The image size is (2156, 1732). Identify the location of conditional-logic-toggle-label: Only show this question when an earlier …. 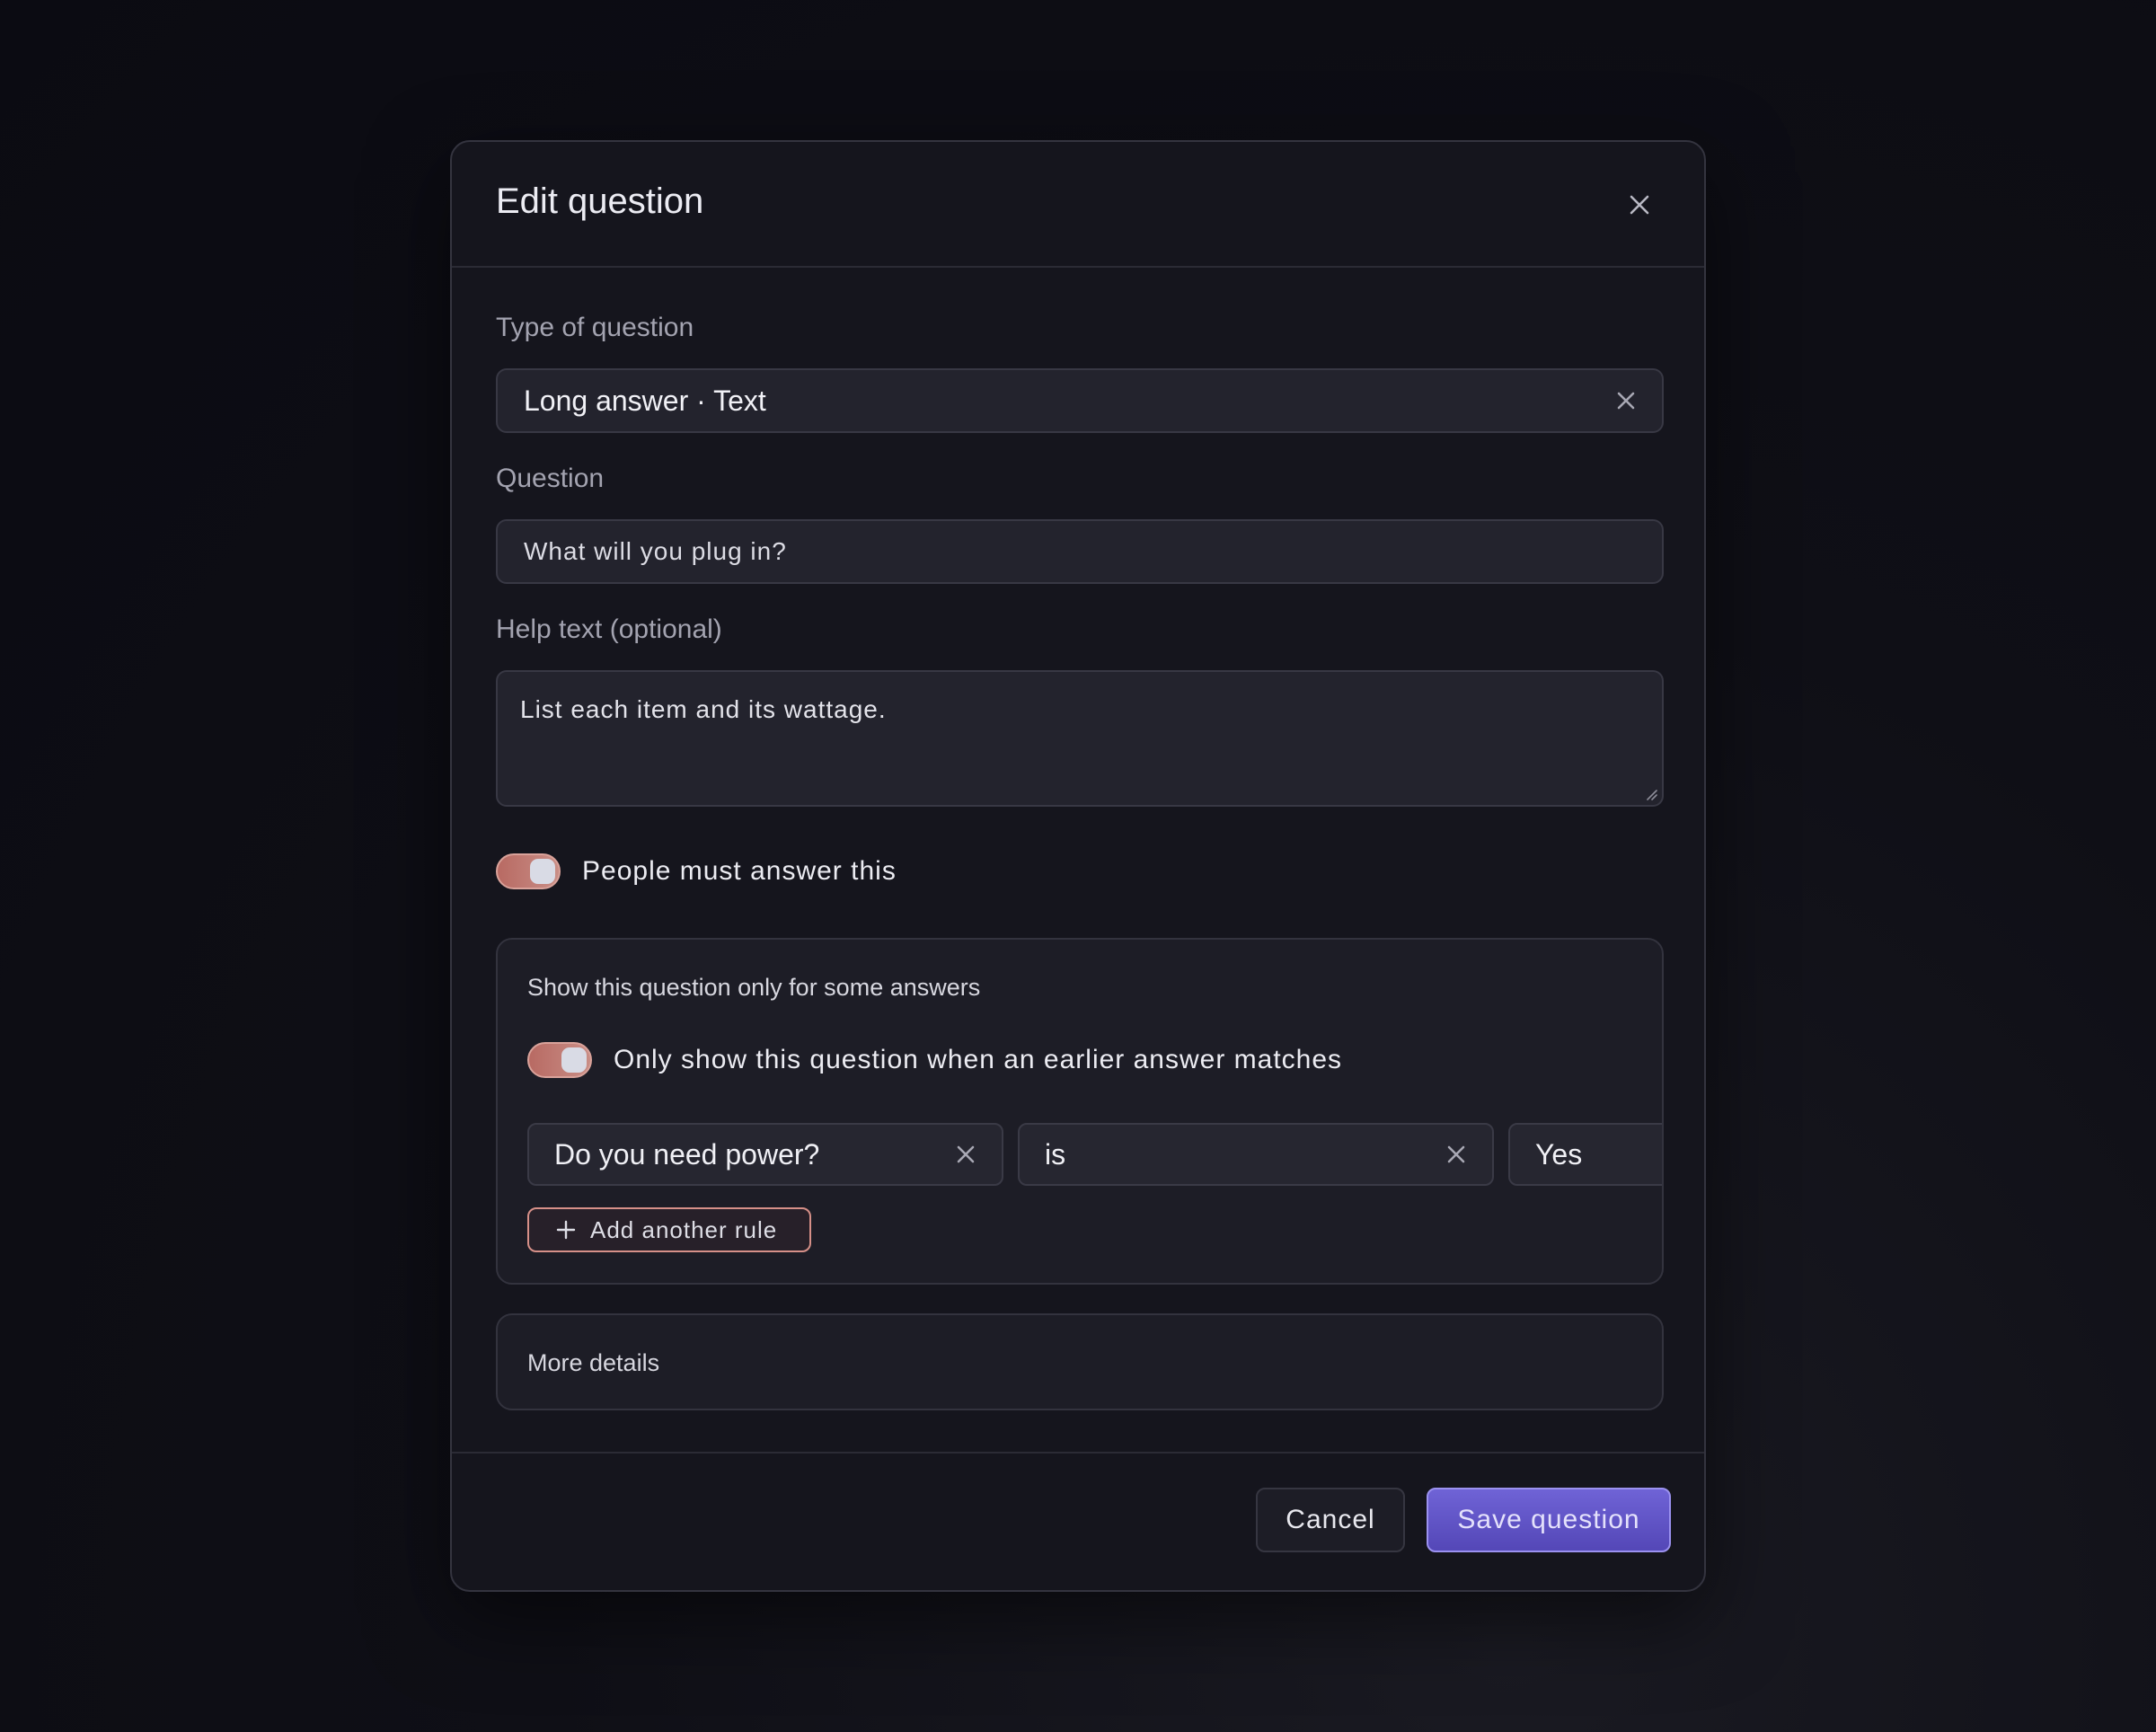
(978, 1060).